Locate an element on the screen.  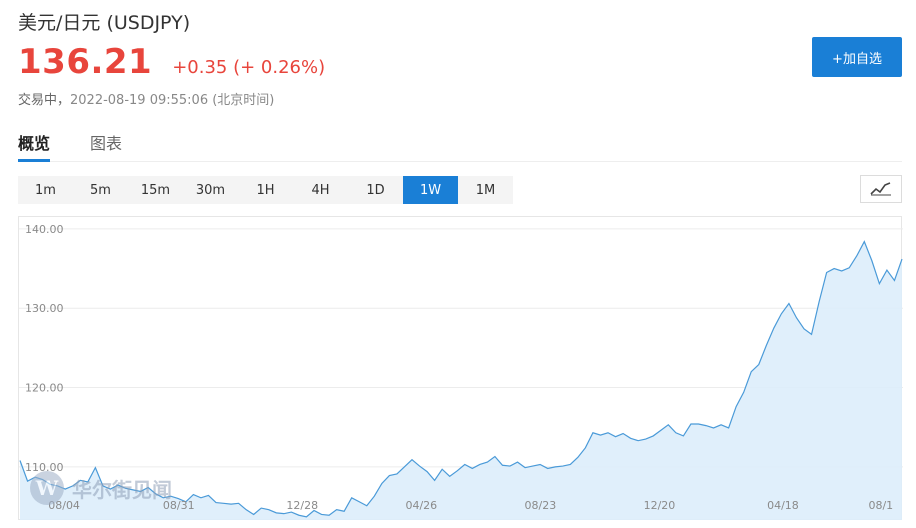
x-tick-label-4: 08/23 is located at coordinates (541, 505).